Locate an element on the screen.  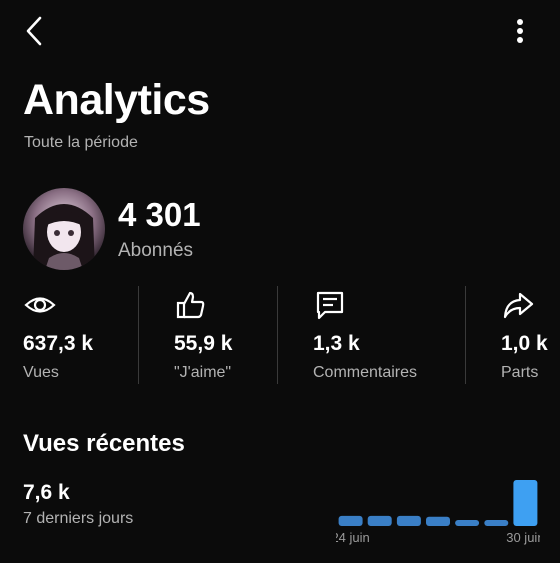
chart-tick-label: 30 juin is located at coordinates (523, 537).